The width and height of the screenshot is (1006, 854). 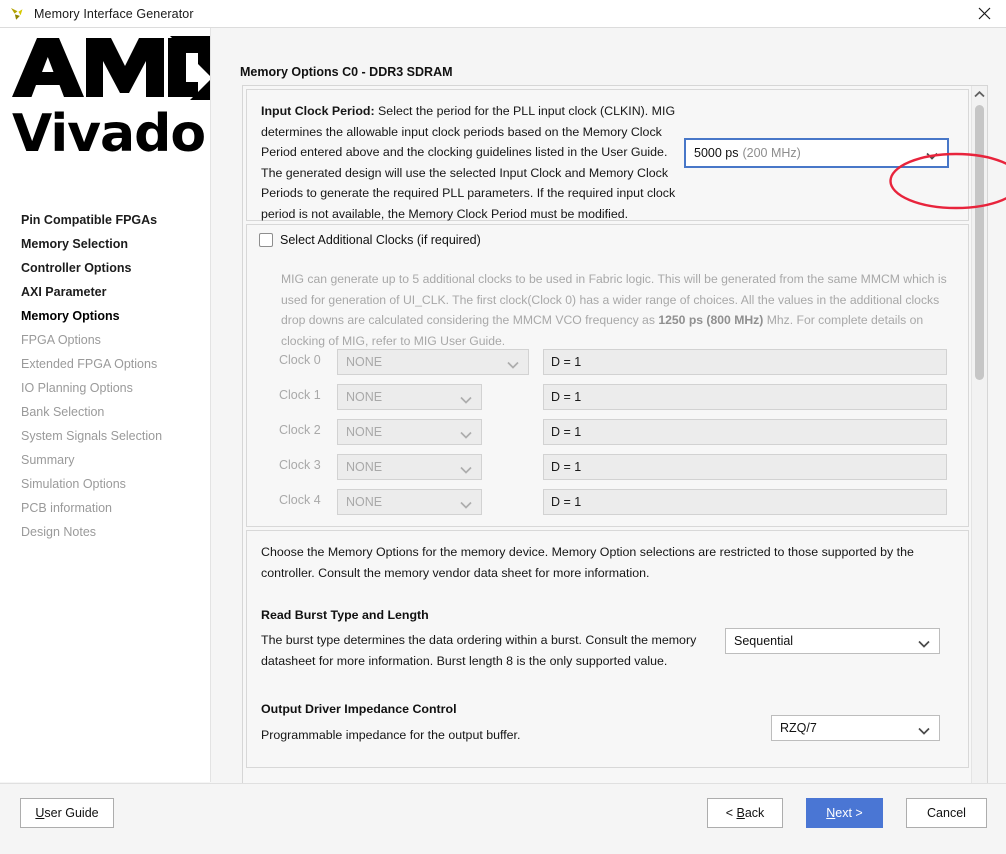 I want to click on output-driver-heading: Output Driver Impedance Control, so click(x=359, y=709).